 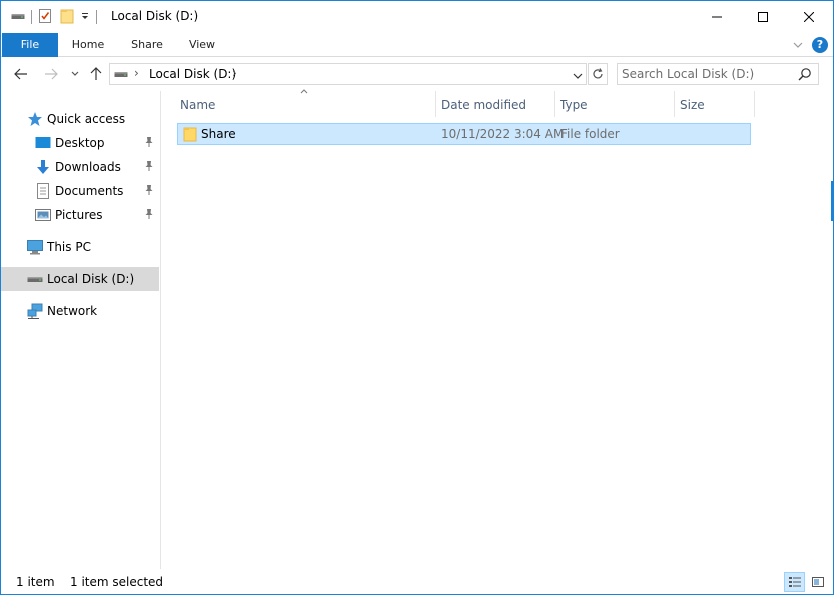 I want to click on column-header-name: Name, so click(x=304, y=104).